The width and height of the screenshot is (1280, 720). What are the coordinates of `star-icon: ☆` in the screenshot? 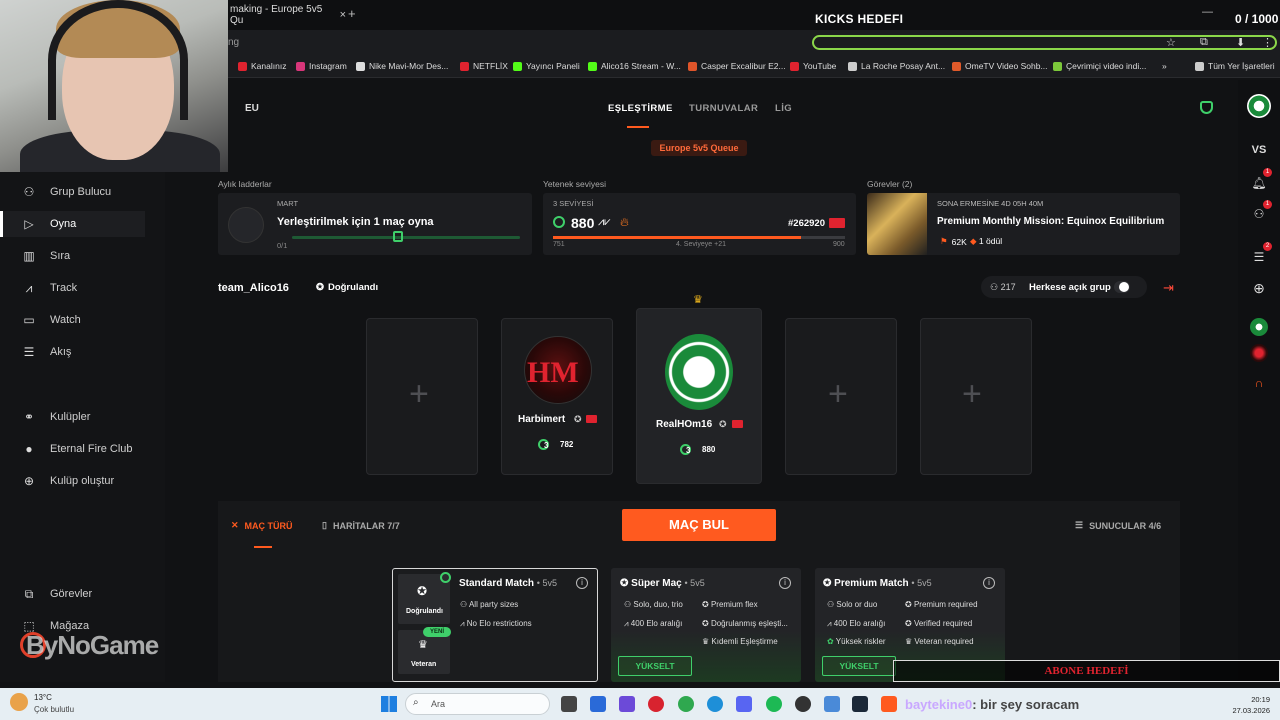 It's located at (1171, 42).